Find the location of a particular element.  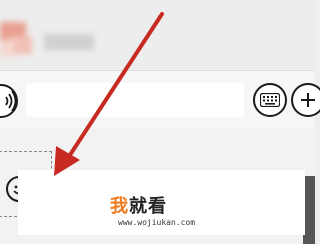

voice-wave-icon is located at coordinates (8, 105).